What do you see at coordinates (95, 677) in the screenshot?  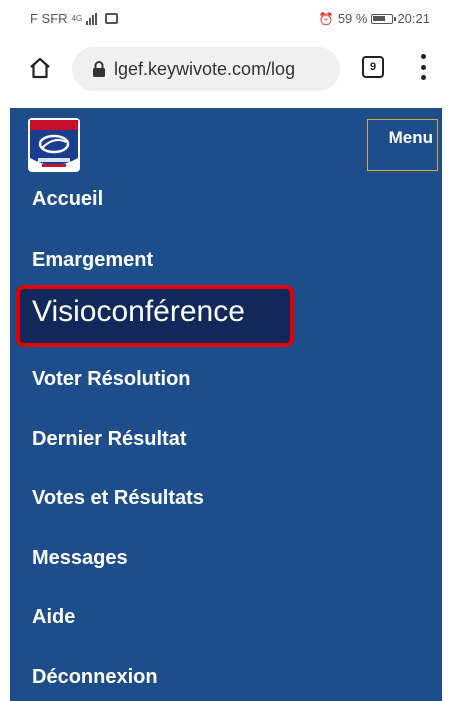 I see `nav-item-deconnexion: Déconnexion` at bounding box center [95, 677].